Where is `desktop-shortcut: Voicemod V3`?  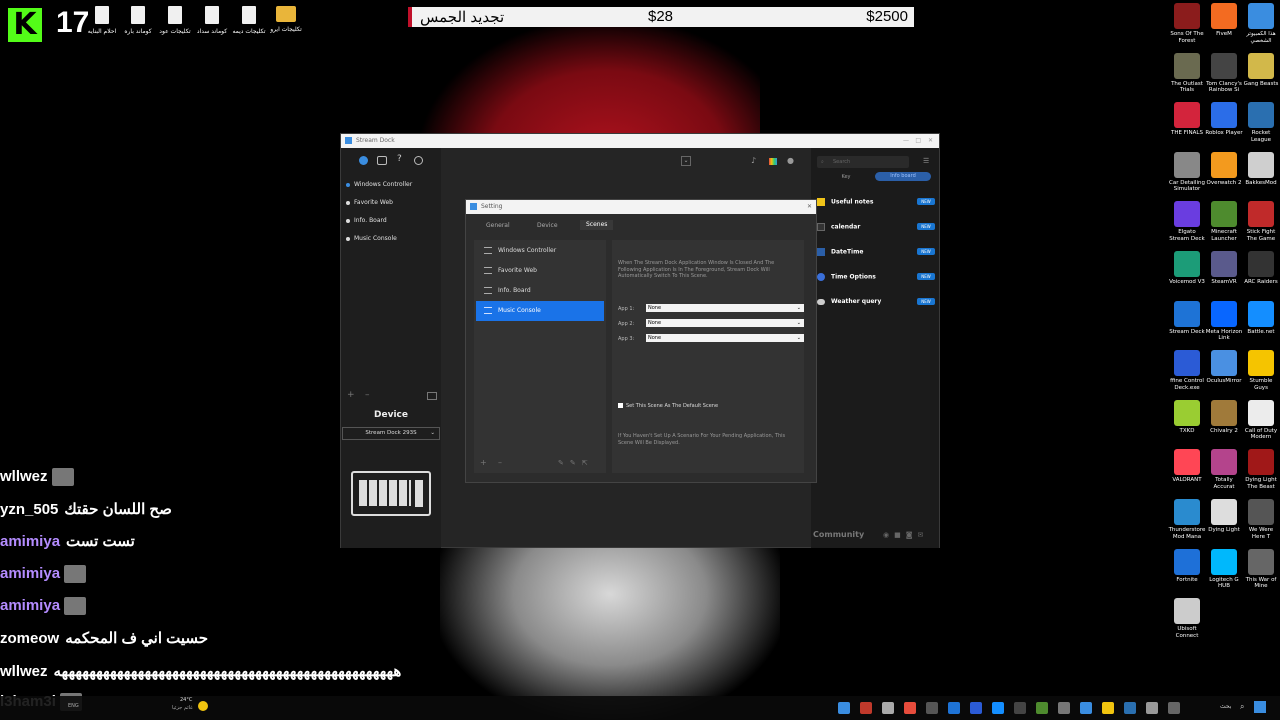
desktop-shortcut: Voicemod V3 is located at coordinates (1187, 268).